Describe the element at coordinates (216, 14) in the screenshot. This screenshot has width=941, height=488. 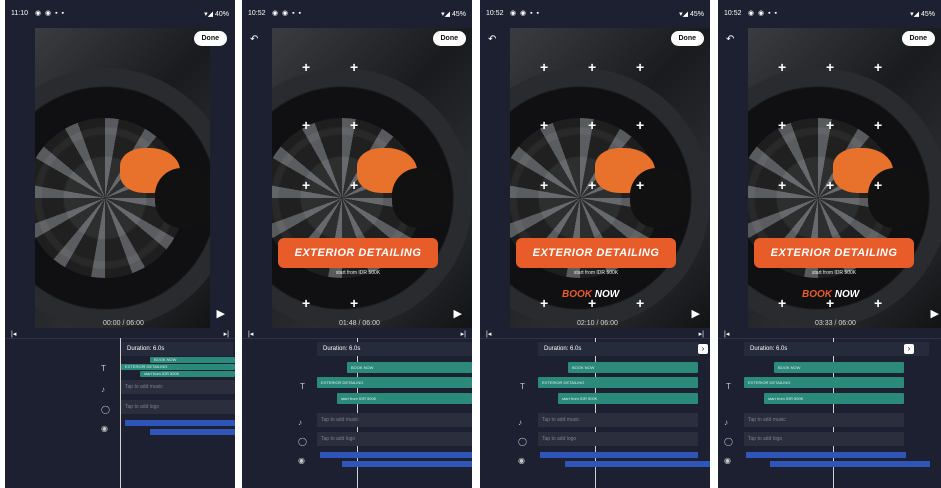
I see `battery-level: ▾◢ 40%` at that location.